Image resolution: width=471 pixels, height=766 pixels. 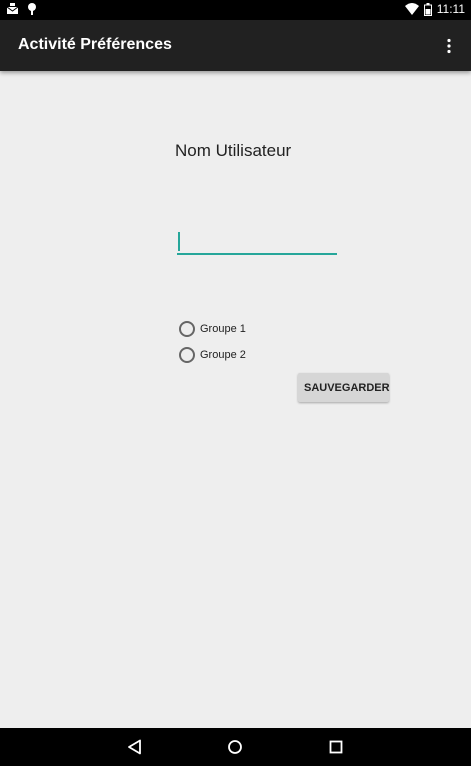 What do you see at coordinates (434, 9) in the screenshot?
I see `status-right-icons: 11:11` at bounding box center [434, 9].